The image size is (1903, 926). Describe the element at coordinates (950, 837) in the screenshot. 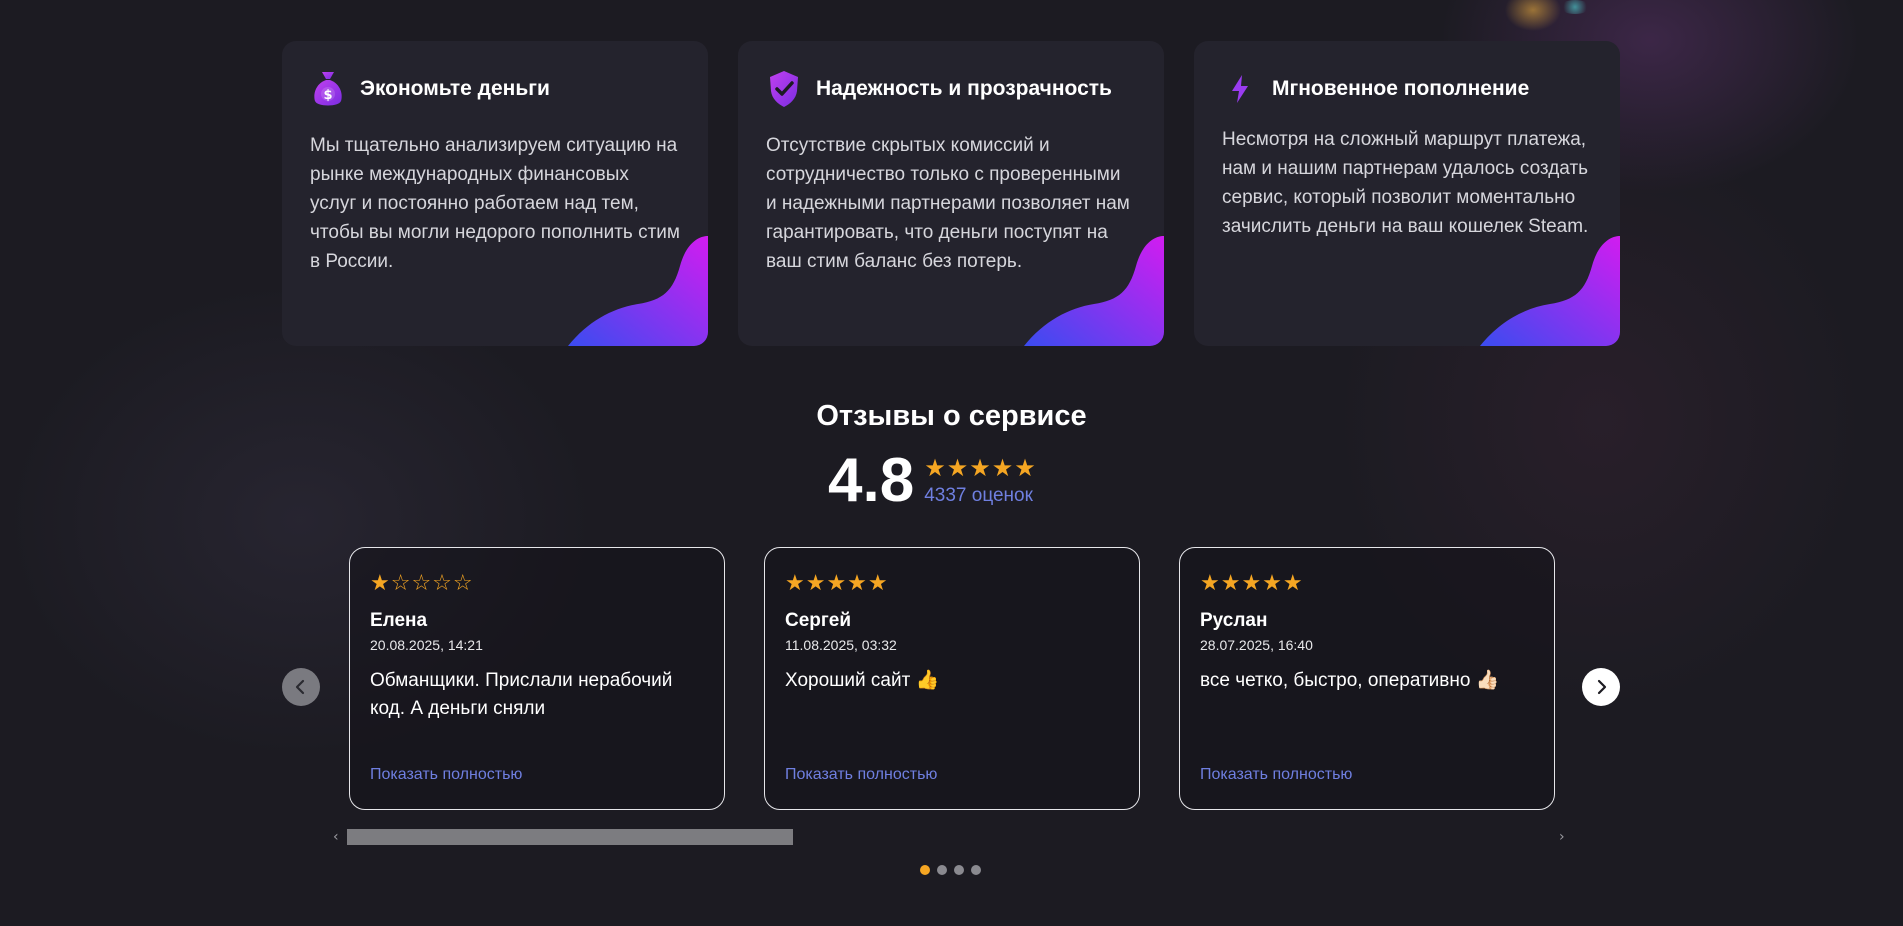

I see `carousel-scrollbar` at that location.